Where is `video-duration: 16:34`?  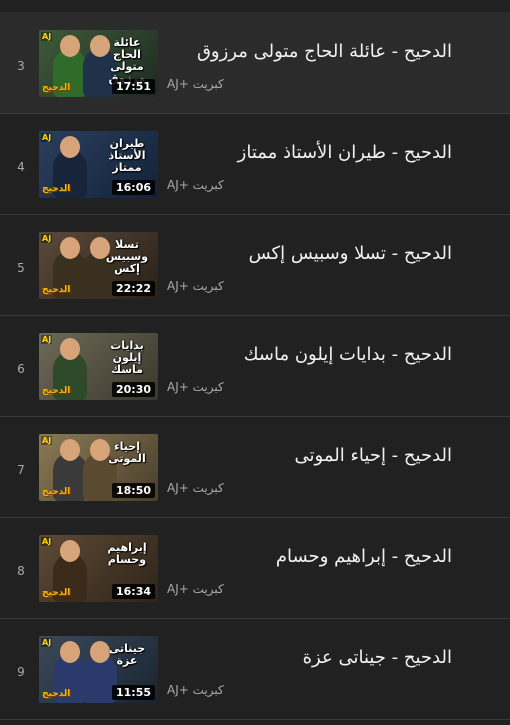 video-duration: 16:34 is located at coordinates (133, 591).